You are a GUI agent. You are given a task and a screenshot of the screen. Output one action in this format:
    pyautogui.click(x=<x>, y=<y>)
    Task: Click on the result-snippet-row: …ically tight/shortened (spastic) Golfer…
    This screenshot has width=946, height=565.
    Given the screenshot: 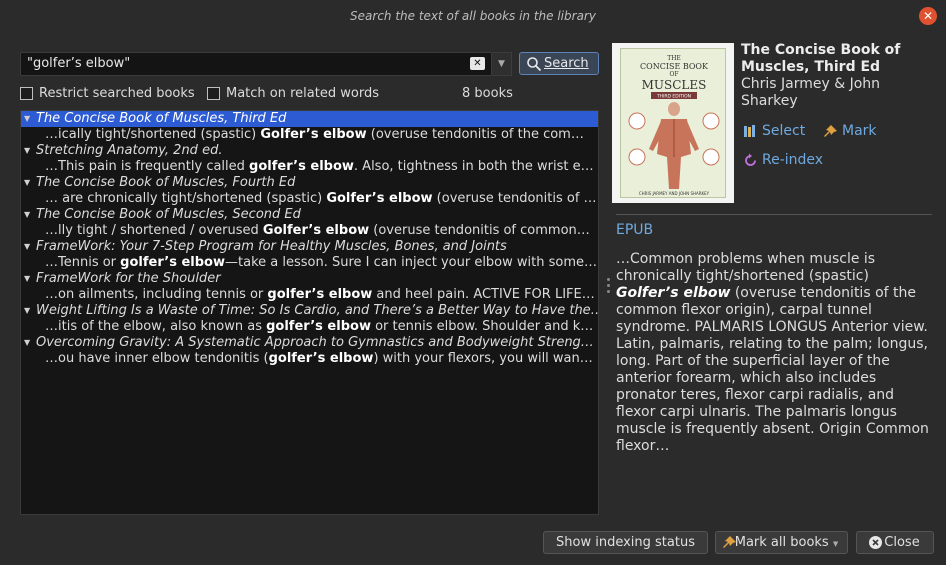 What is the action you would take?
    pyautogui.click(x=309, y=135)
    